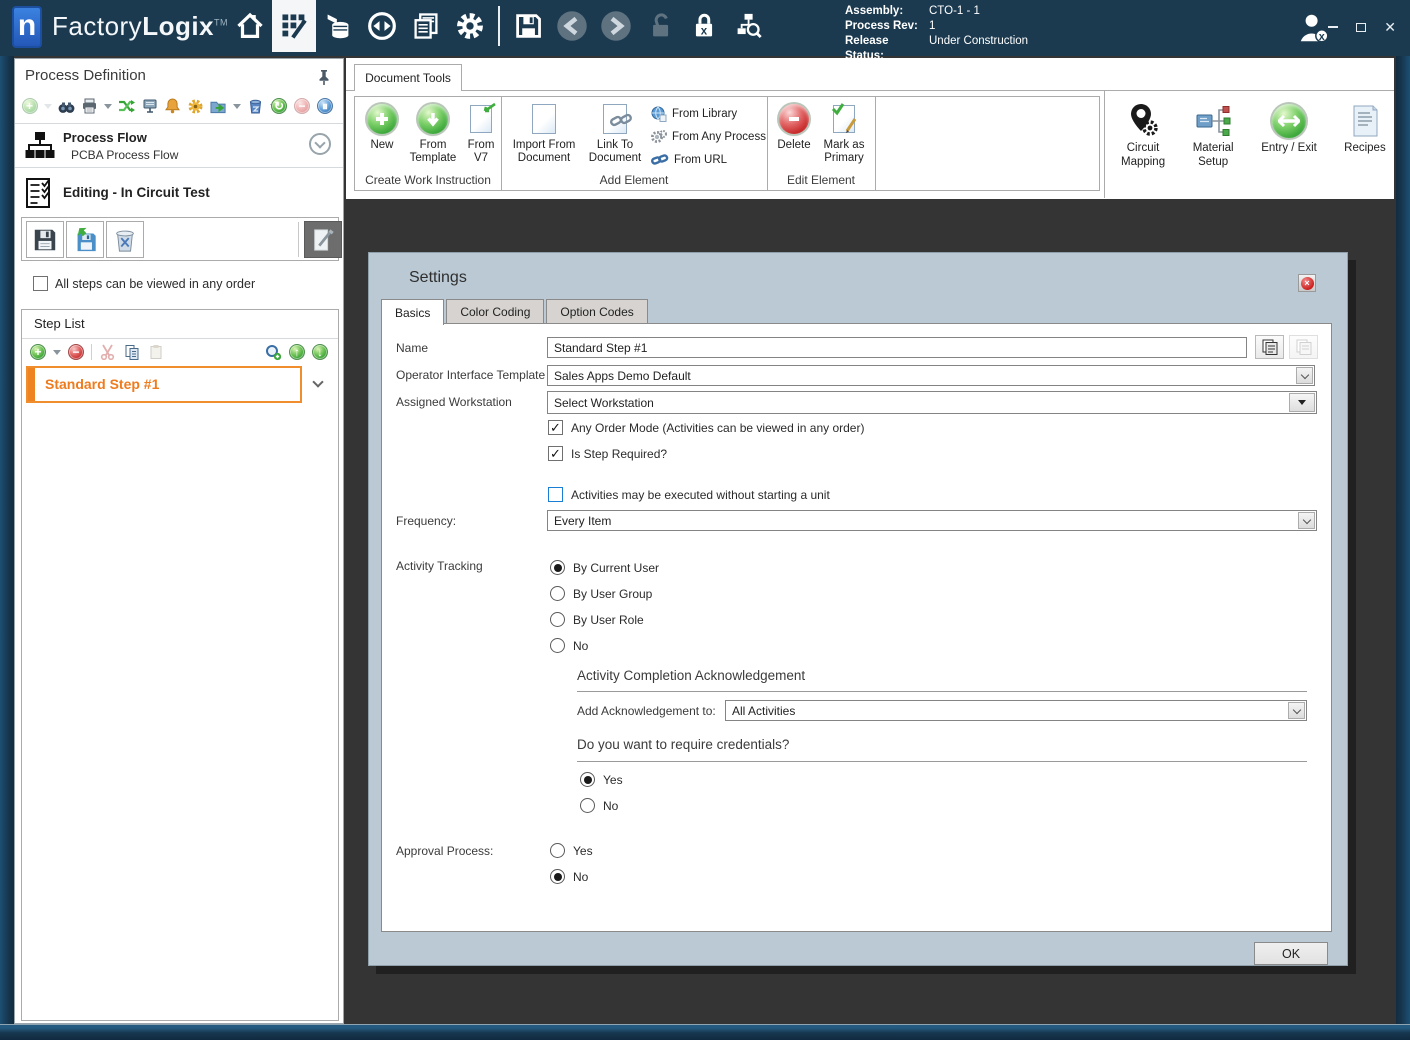 The image size is (1410, 1040). What do you see at coordinates (555, 453) in the screenshot?
I see `step-required-checkbox: ✓` at bounding box center [555, 453].